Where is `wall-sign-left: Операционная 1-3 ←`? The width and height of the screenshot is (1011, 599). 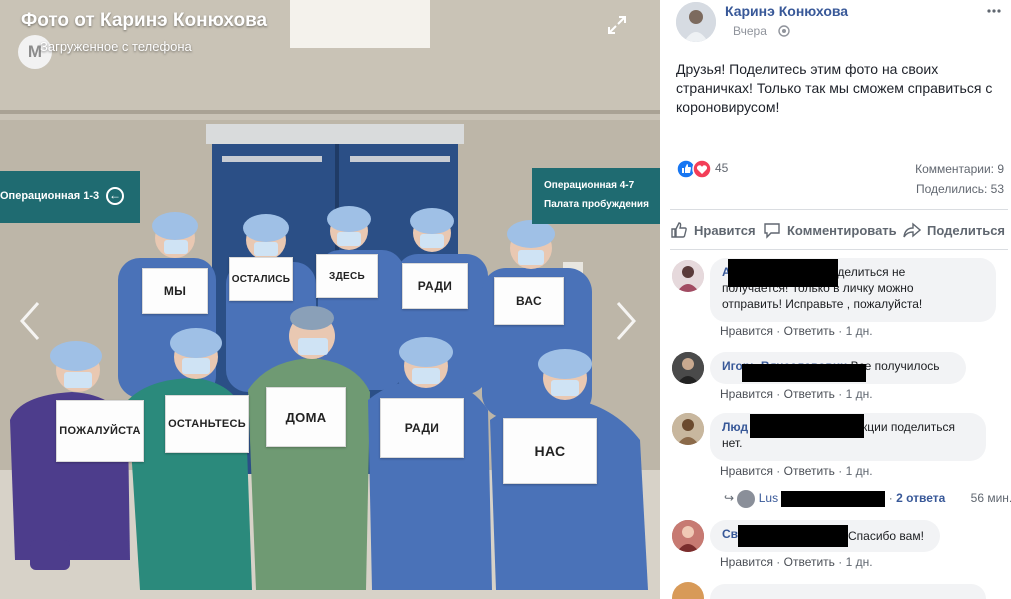 wall-sign-left: Операционная 1-3 ← is located at coordinates (70, 197).